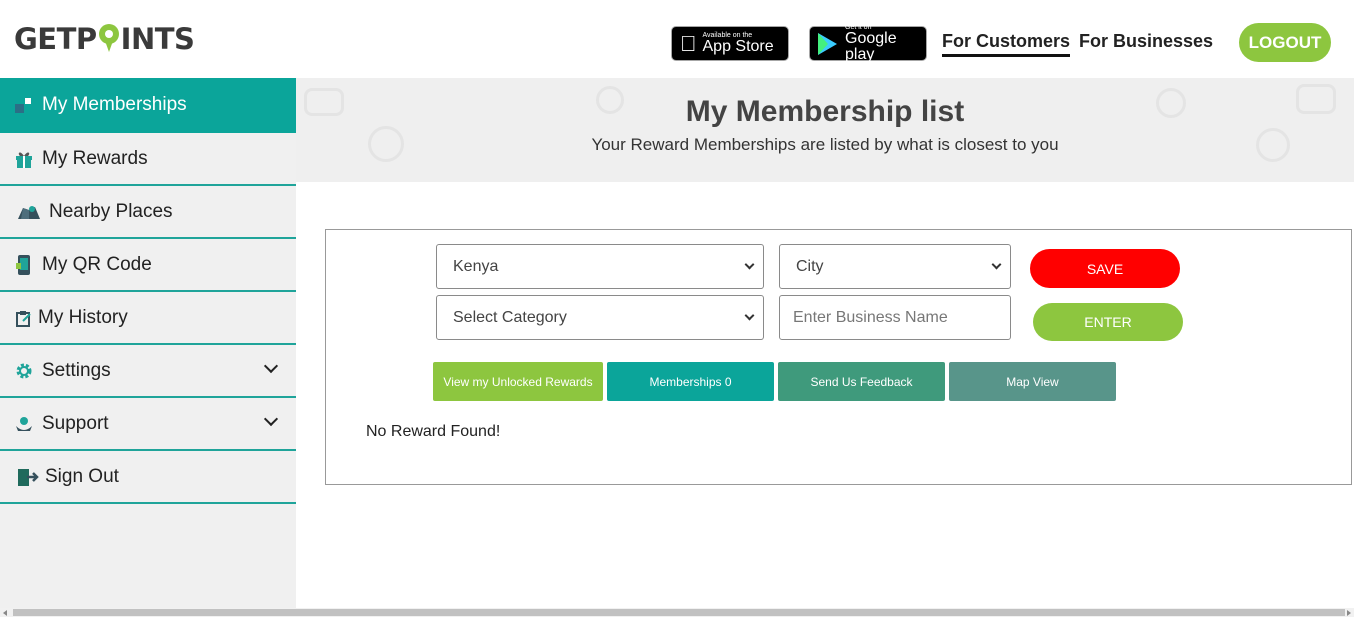 Image resolution: width=1354 pixels, height=617 pixels. I want to click on view-unlocked-rewards-button: View my Unlocked Rewards, so click(518, 381).